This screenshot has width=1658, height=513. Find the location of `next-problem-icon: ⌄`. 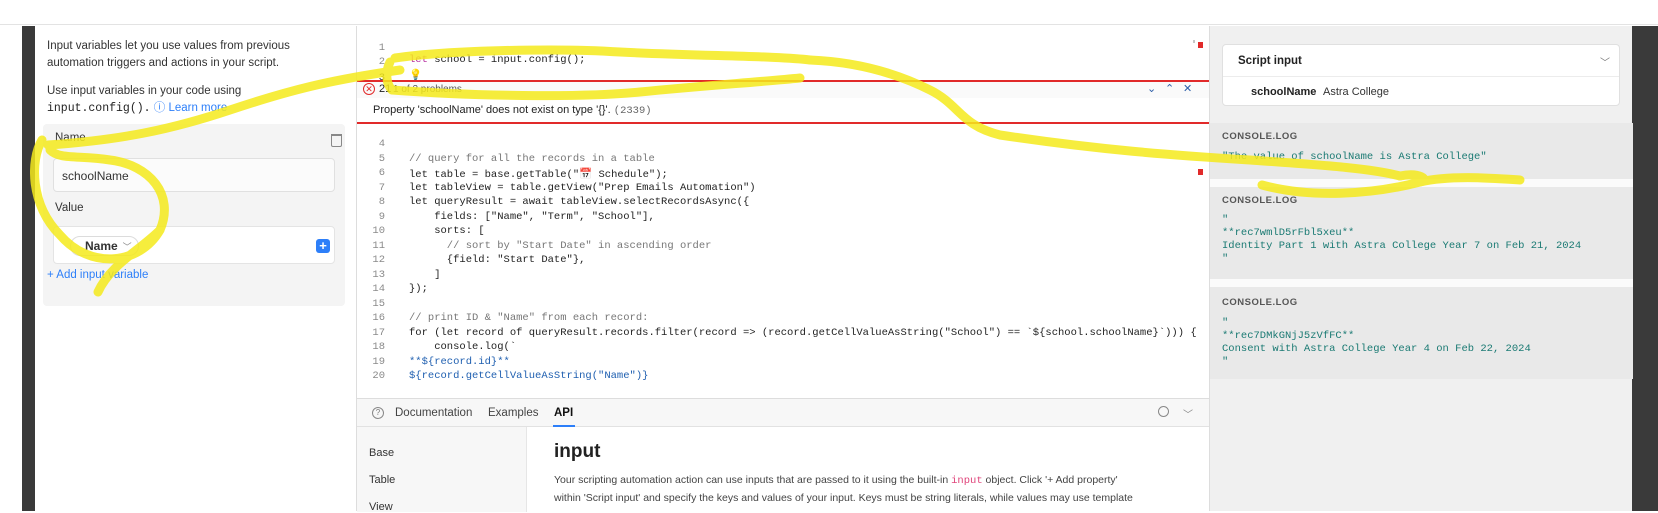

next-problem-icon: ⌄ is located at coordinates (1151, 88).